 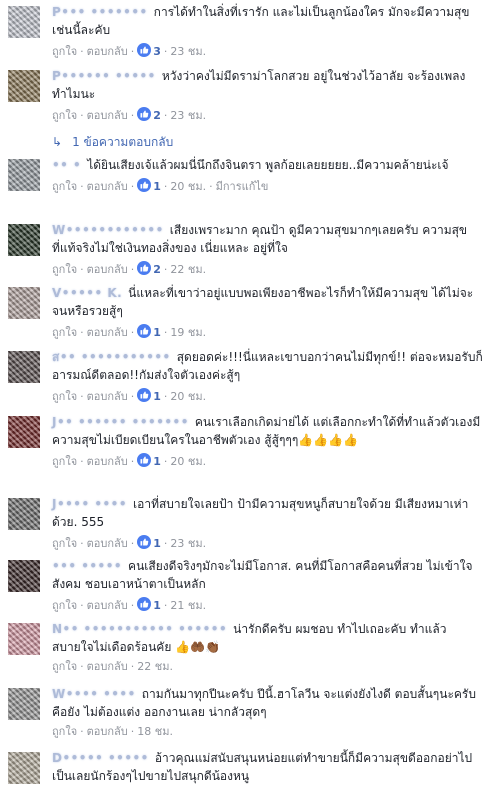 What do you see at coordinates (111, 357) in the screenshot?
I see `comment-author: ส•• •••••••••••` at bounding box center [111, 357].